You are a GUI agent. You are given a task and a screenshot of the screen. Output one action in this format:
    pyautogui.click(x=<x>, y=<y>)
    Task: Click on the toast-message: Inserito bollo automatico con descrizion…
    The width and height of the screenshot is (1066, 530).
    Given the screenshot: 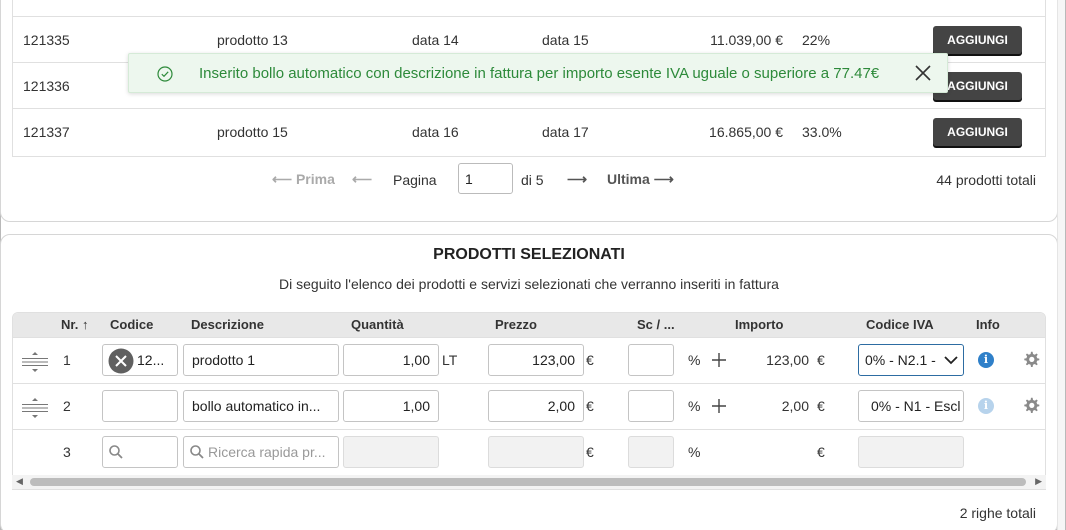 What is the action you would take?
    pyautogui.click(x=539, y=73)
    